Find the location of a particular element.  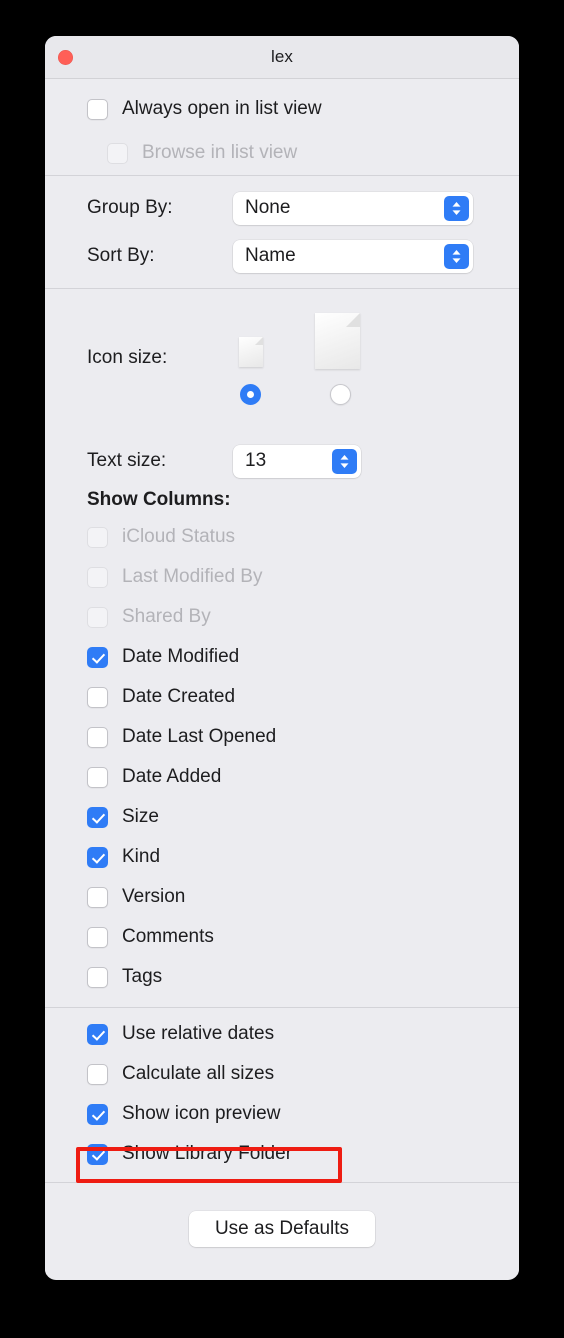

checkbox-tags is located at coordinates (97, 977).